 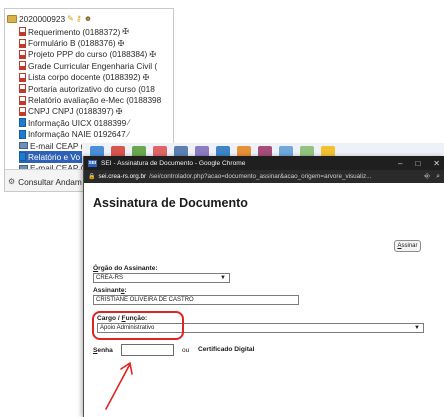 I want to click on key-icon: ⎆, so click(x=427, y=177).